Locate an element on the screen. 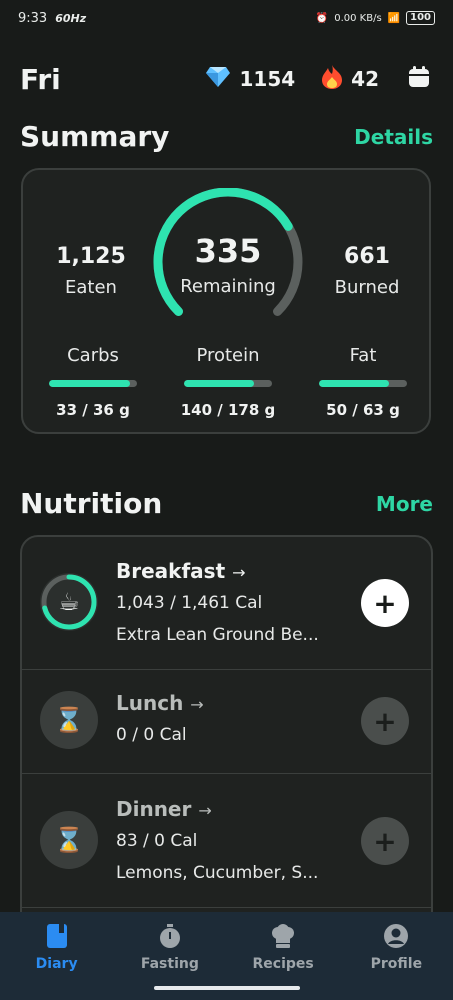 The height and width of the screenshot is (1000, 453). signal-icon: 📶 is located at coordinates (394, 18).